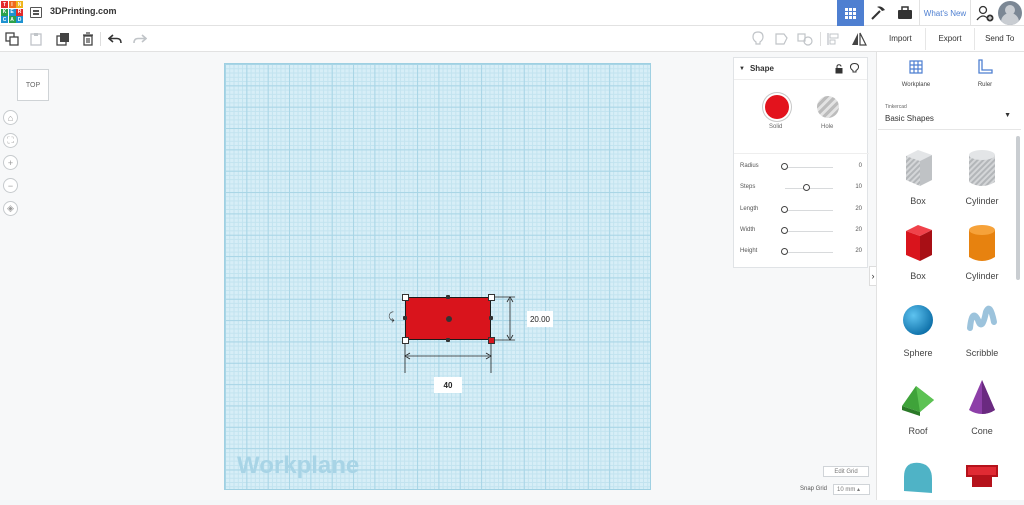 The height and width of the screenshot is (505, 1024). Describe the element at coordinates (985, 66) in the screenshot. I see `ruler-icon` at that location.